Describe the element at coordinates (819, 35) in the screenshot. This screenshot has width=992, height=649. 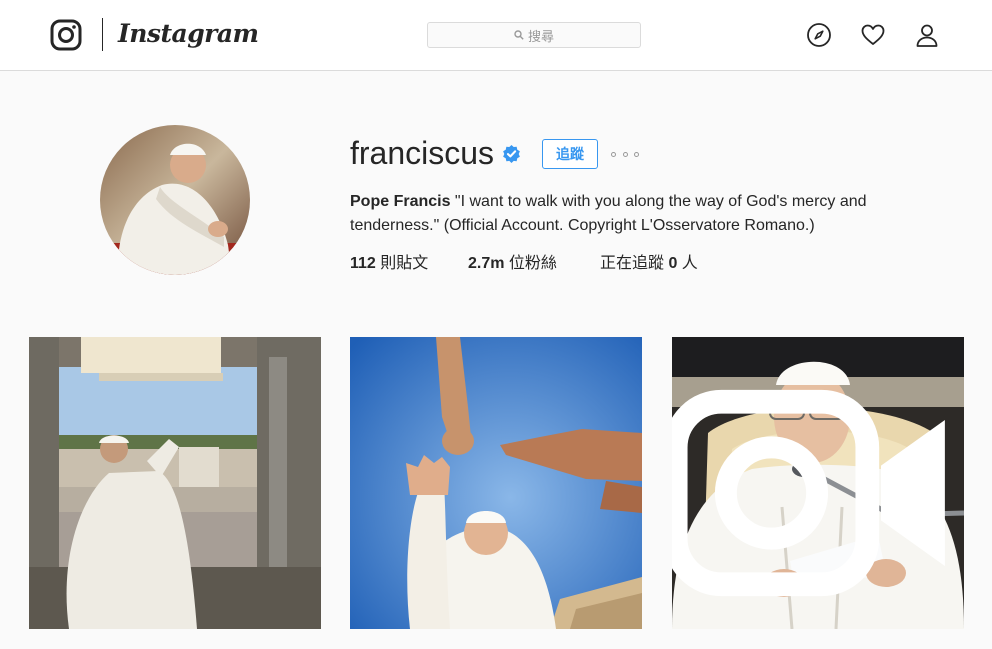
I see `compass-icon` at that location.